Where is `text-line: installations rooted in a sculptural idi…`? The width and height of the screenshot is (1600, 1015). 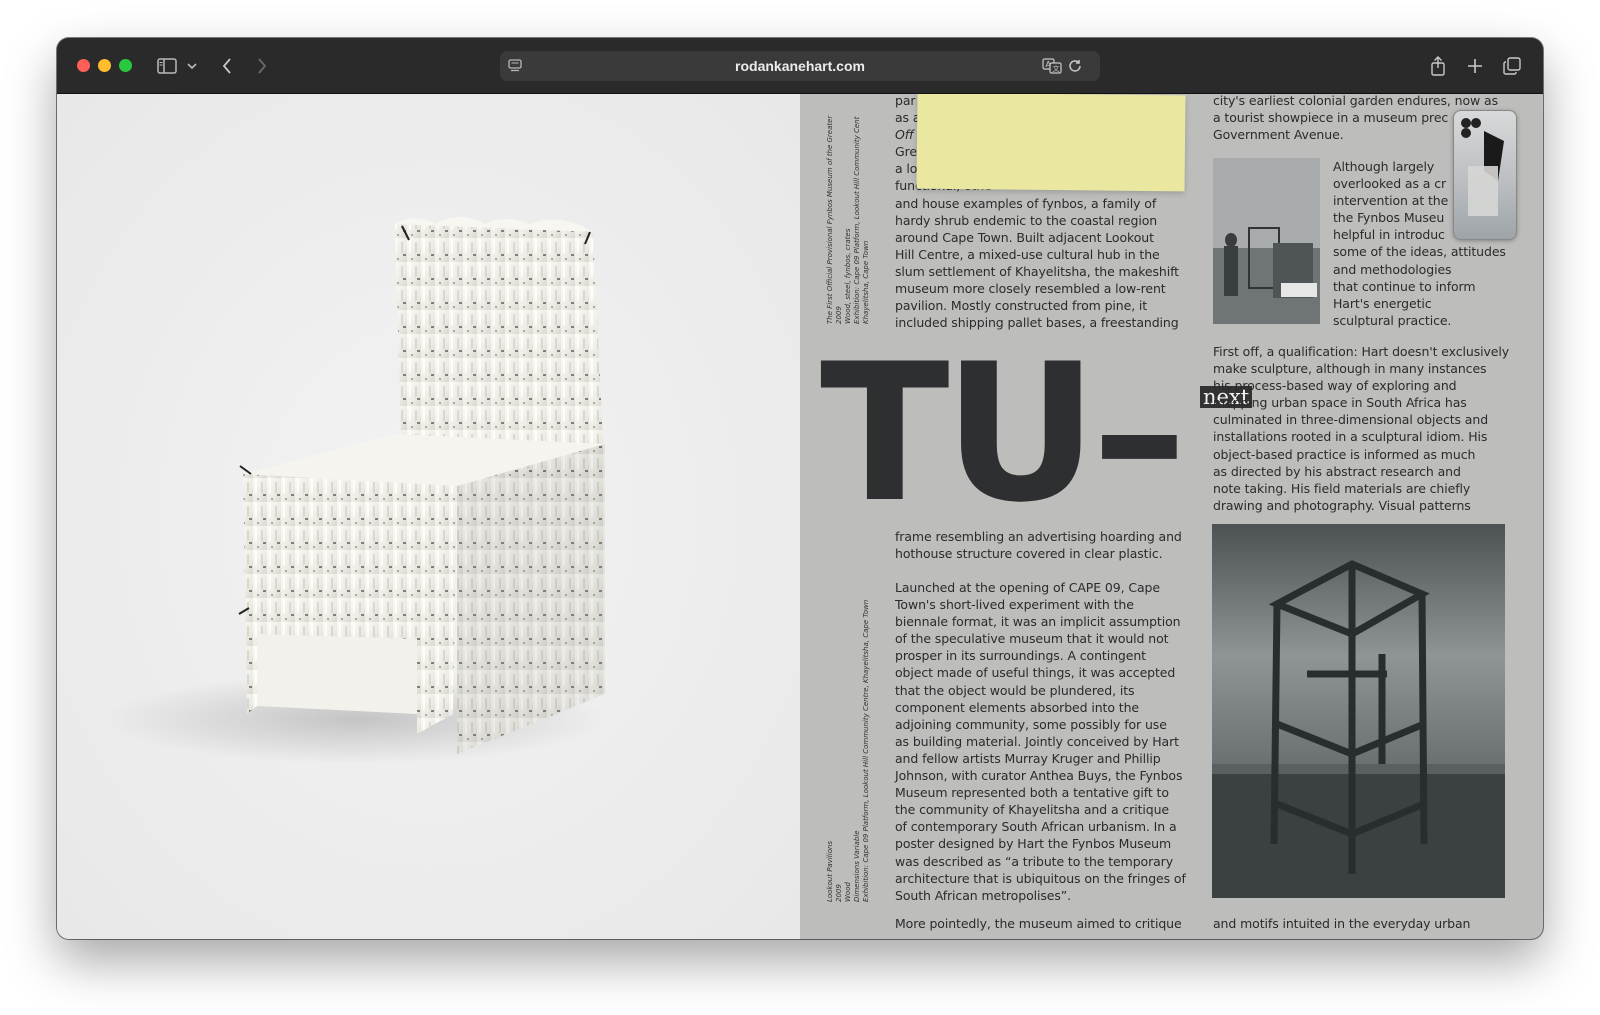 text-line: installations rooted in a sculptural idi… is located at coordinates (1350, 437).